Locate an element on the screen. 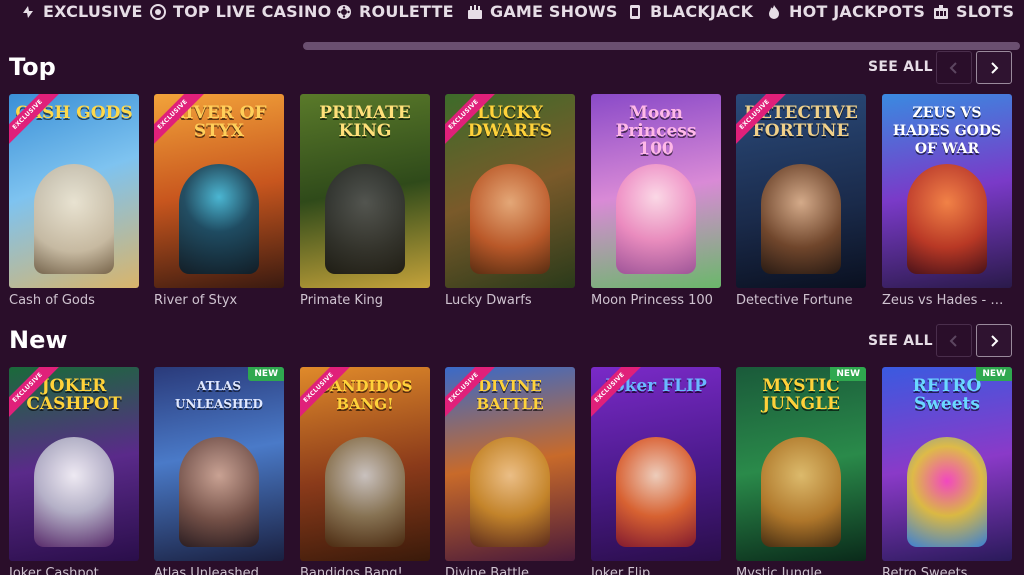  game-title: Joker Cashpot is located at coordinates (76, 570).